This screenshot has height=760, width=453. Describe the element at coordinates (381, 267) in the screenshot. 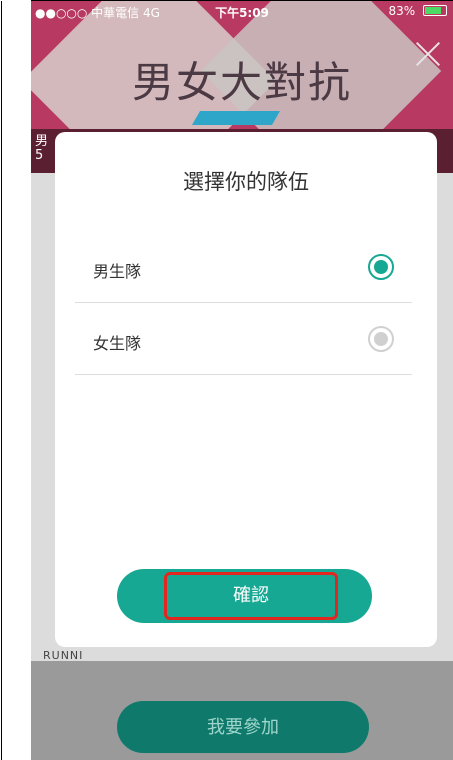

I see `radio-checked-icon` at that location.